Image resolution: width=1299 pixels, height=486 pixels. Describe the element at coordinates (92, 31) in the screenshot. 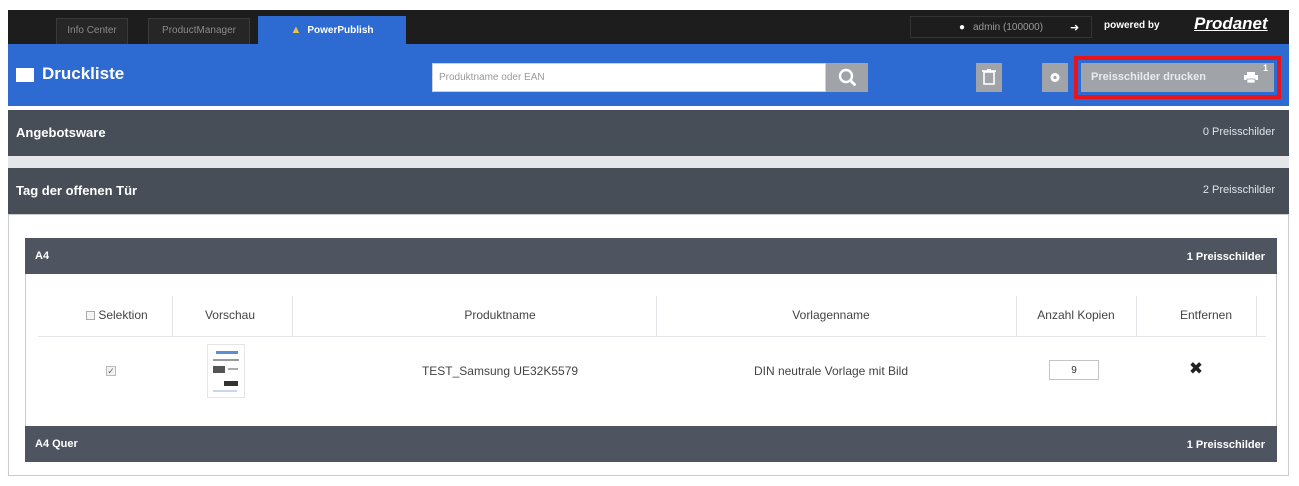

I see `tab-info-center: Info Center` at that location.